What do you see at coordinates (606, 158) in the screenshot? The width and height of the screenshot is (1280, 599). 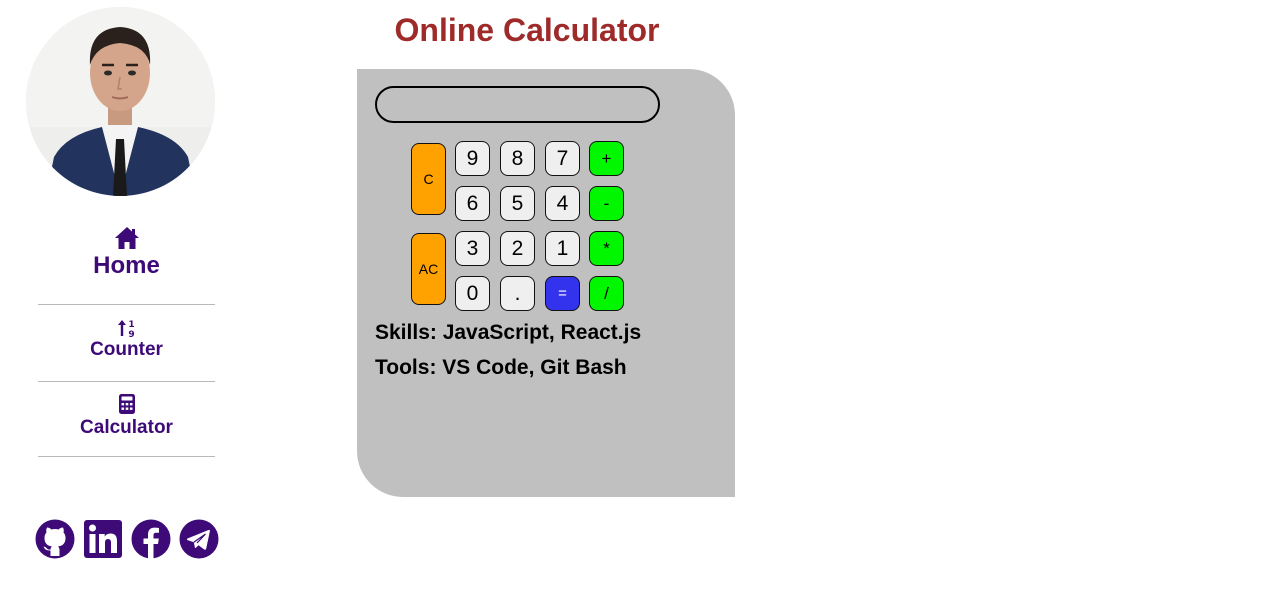 I see `key-plus: +` at bounding box center [606, 158].